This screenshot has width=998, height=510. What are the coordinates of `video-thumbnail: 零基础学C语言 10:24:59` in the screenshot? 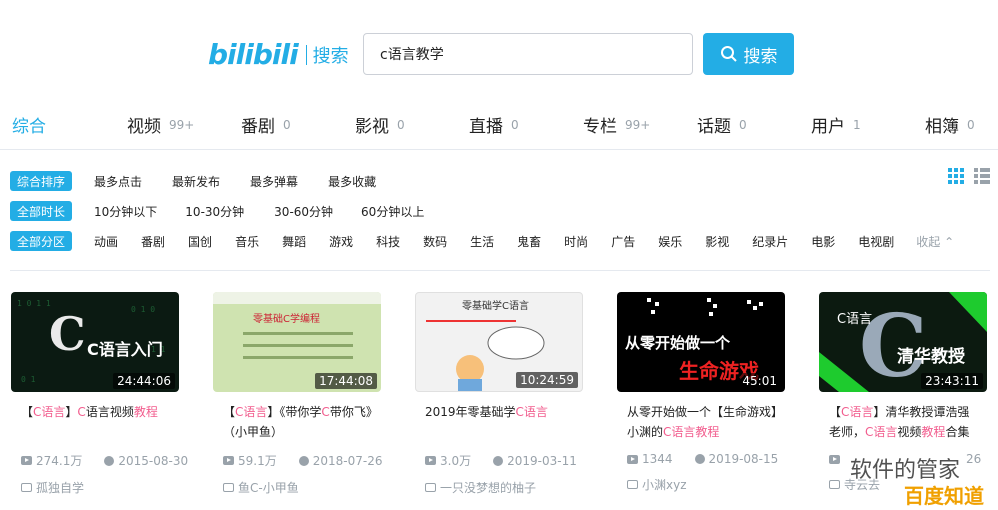 It's located at (499, 342).